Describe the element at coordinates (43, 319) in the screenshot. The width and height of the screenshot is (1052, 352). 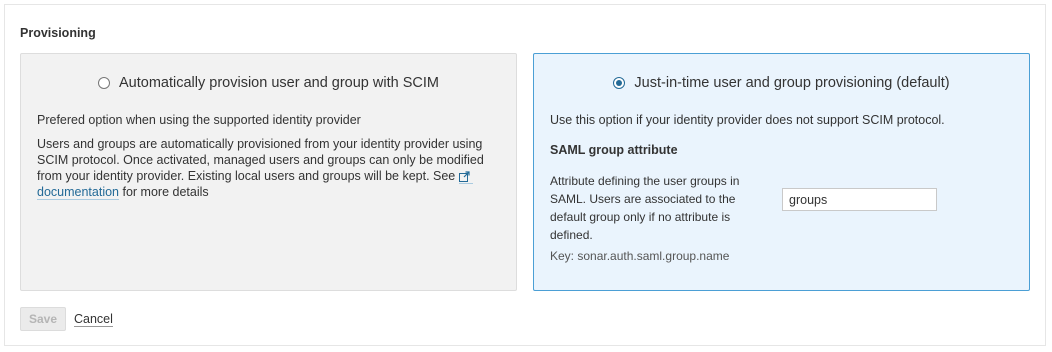
I see `save-button: Save` at that location.